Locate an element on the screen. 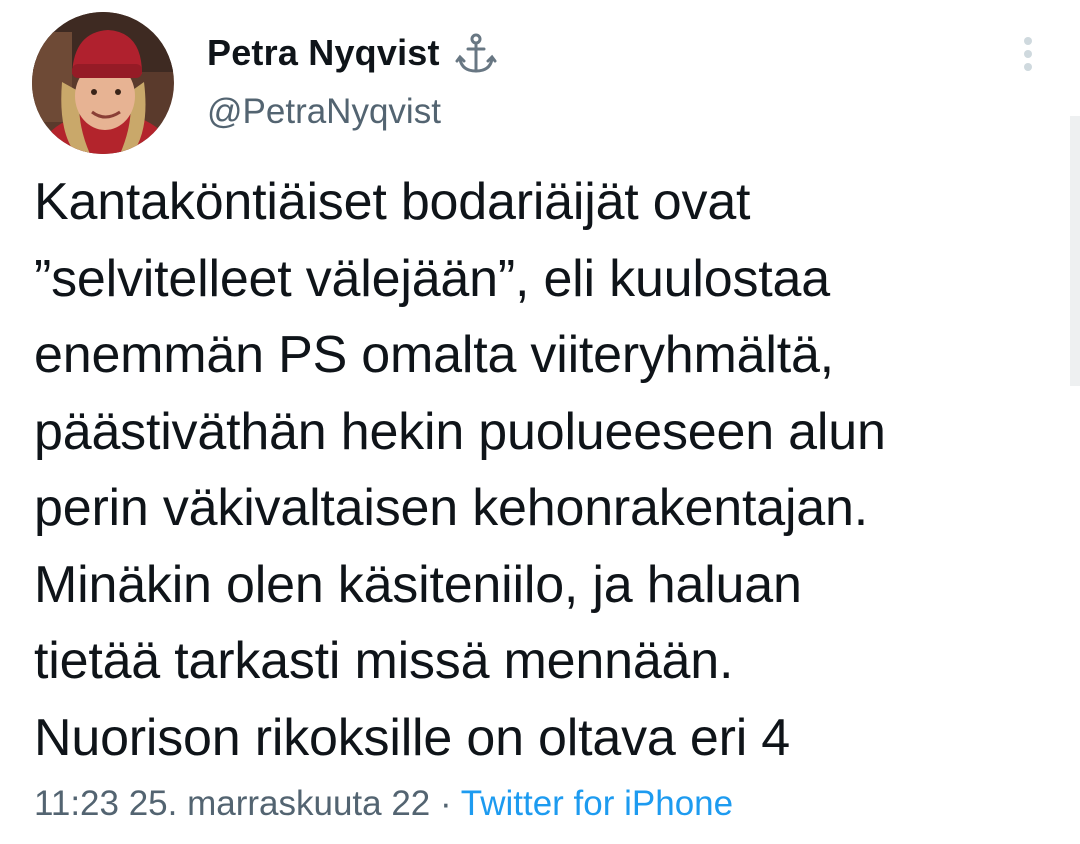  tweet-text-line: perin väkivaltaisen kehonrakentajan. is located at coordinates (451, 508).